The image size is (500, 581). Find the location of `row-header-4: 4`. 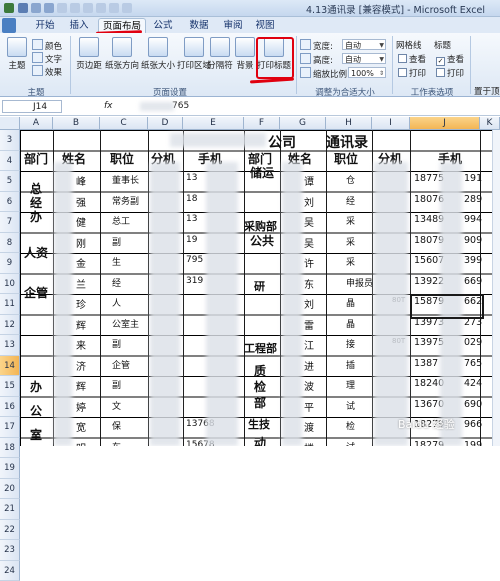

row-header-4: 4 is located at coordinates (10, 161).